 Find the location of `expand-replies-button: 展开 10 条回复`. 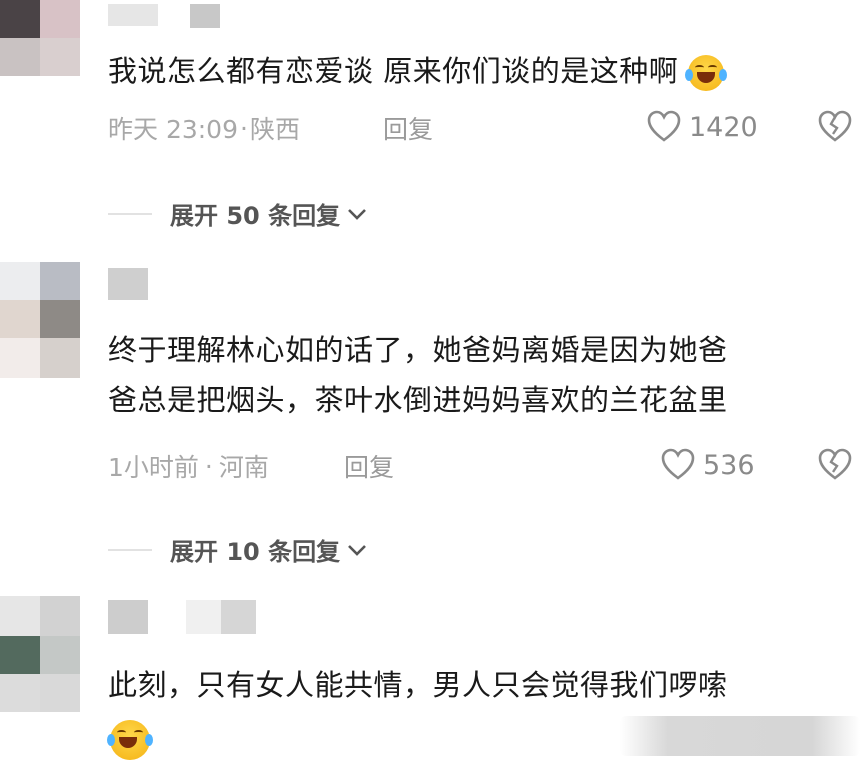

expand-replies-button: 展开 10 条回复 is located at coordinates (238, 549).